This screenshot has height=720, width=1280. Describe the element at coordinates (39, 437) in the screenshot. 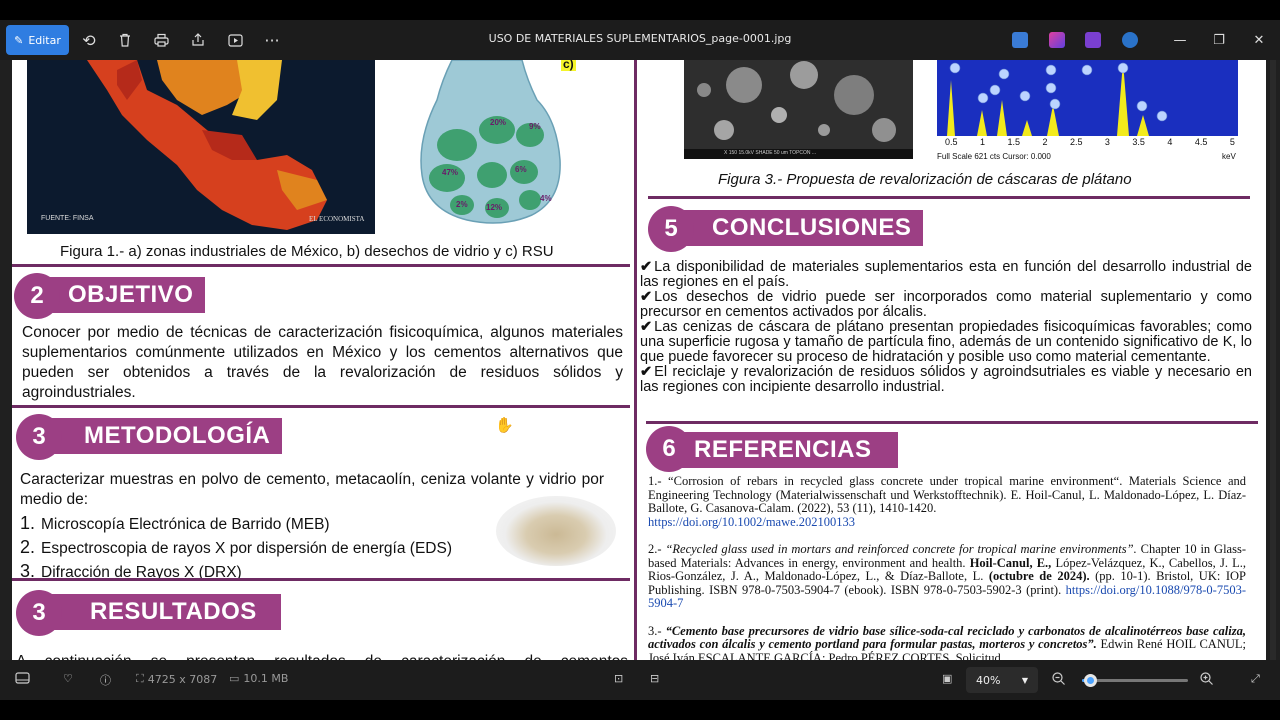

I see `metodologia-number: 3` at that location.